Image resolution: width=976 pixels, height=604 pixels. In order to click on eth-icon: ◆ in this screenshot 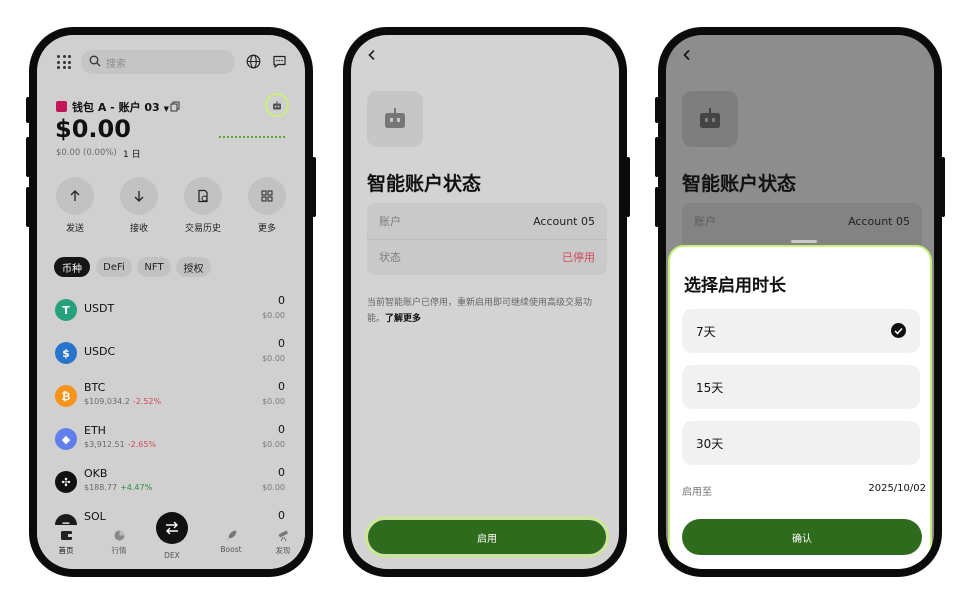, I will do `click(66, 439)`.